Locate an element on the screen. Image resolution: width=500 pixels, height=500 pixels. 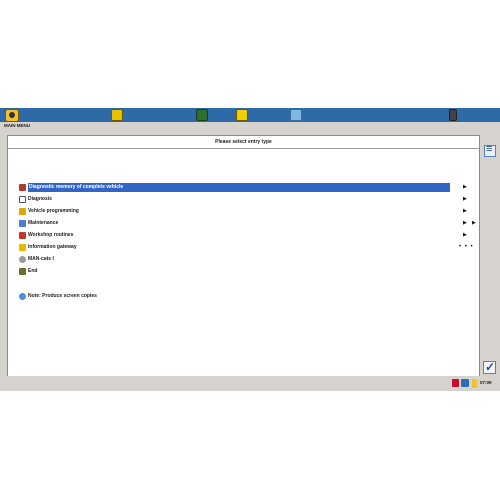
list-item: Workshop routines ▶ is located at coordinates (249, 235).